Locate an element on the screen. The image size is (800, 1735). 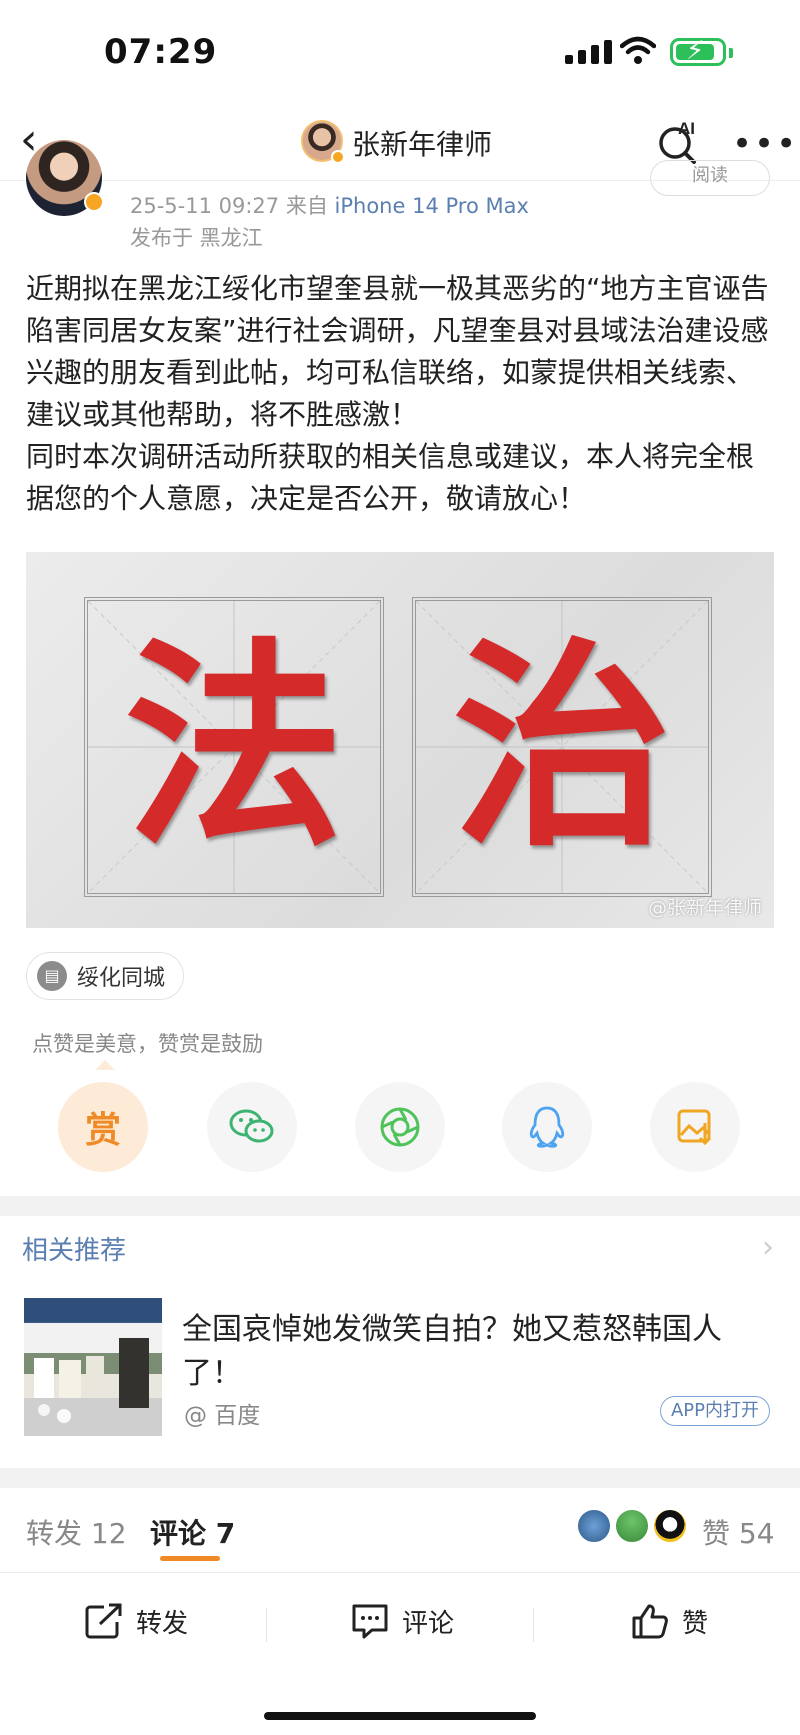
related-section-title: 相关推荐 is located at coordinates (74, 1251).